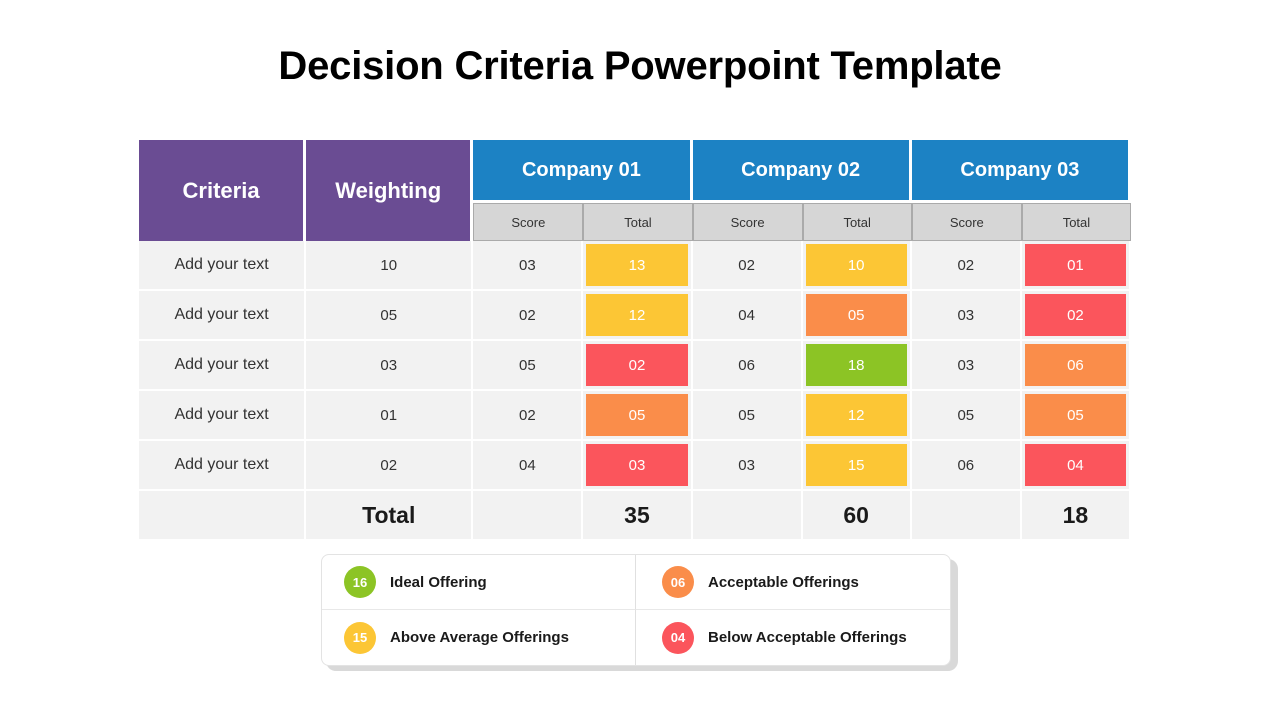 This screenshot has height=720, width=1280. What do you see at coordinates (678, 582) in the screenshot?
I see `legend-badge-acceptable: 06` at bounding box center [678, 582].